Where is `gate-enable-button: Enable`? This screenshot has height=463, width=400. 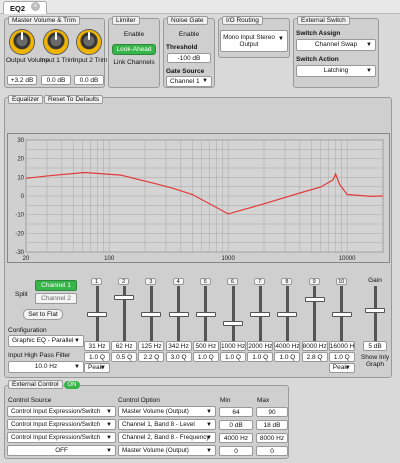 gate-enable-button: Enable is located at coordinates (189, 34).